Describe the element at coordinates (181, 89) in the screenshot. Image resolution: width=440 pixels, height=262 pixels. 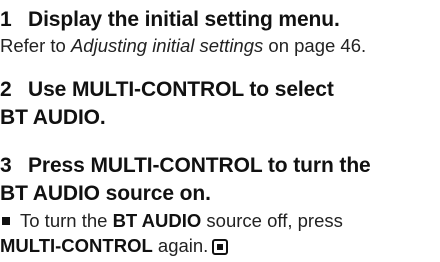
I see `step-2-title-line1: Use MULTI-CONTROL to select` at that location.